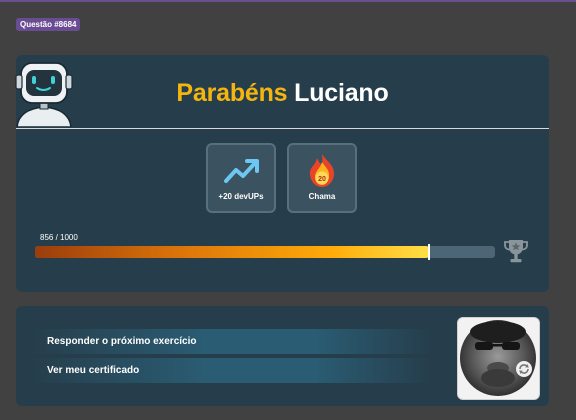 The image size is (576, 420). Describe the element at coordinates (288, 1) in the screenshot. I see `top-border` at that location.